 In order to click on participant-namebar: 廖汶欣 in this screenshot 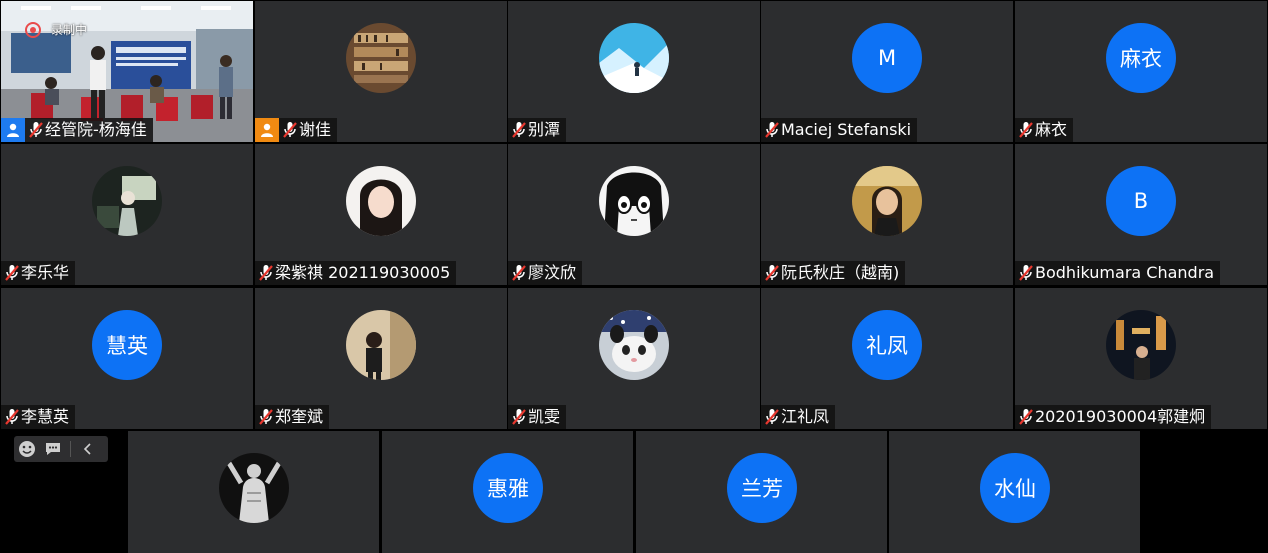, I will do `click(545, 273)`.